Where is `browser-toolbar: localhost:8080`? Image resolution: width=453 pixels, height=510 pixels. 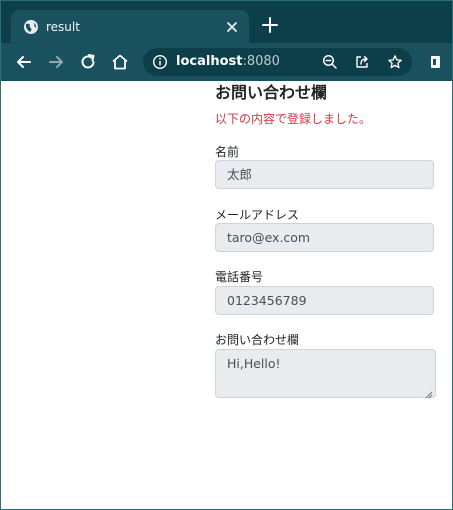
browser-toolbar: localhost:8080 is located at coordinates (226, 62).